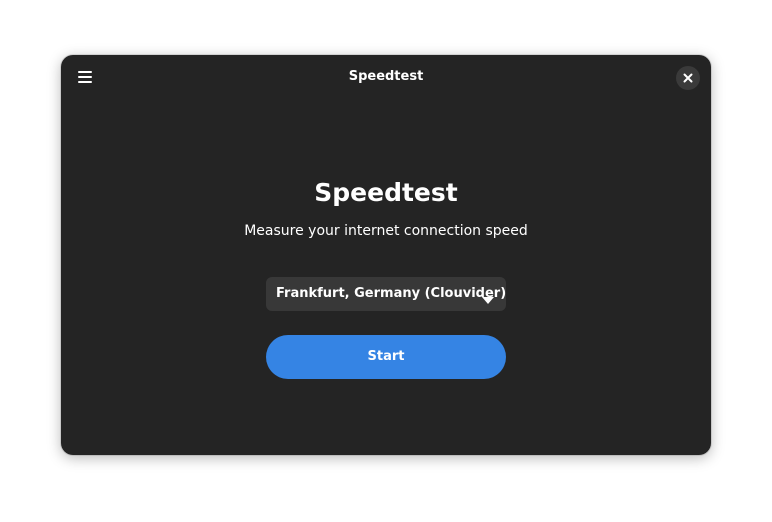 Image resolution: width=772 pixels, height=522 pixels. What do you see at coordinates (386, 192) in the screenshot?
I see `main-heading: Speedtest` at bounding box center [386, 192].